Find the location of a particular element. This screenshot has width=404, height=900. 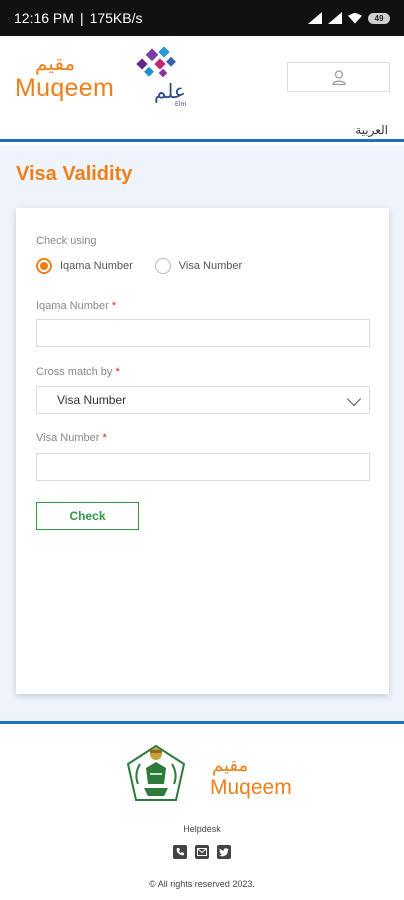

radio-option-iqama: Iqama Number is located at coordinates (84, 266).